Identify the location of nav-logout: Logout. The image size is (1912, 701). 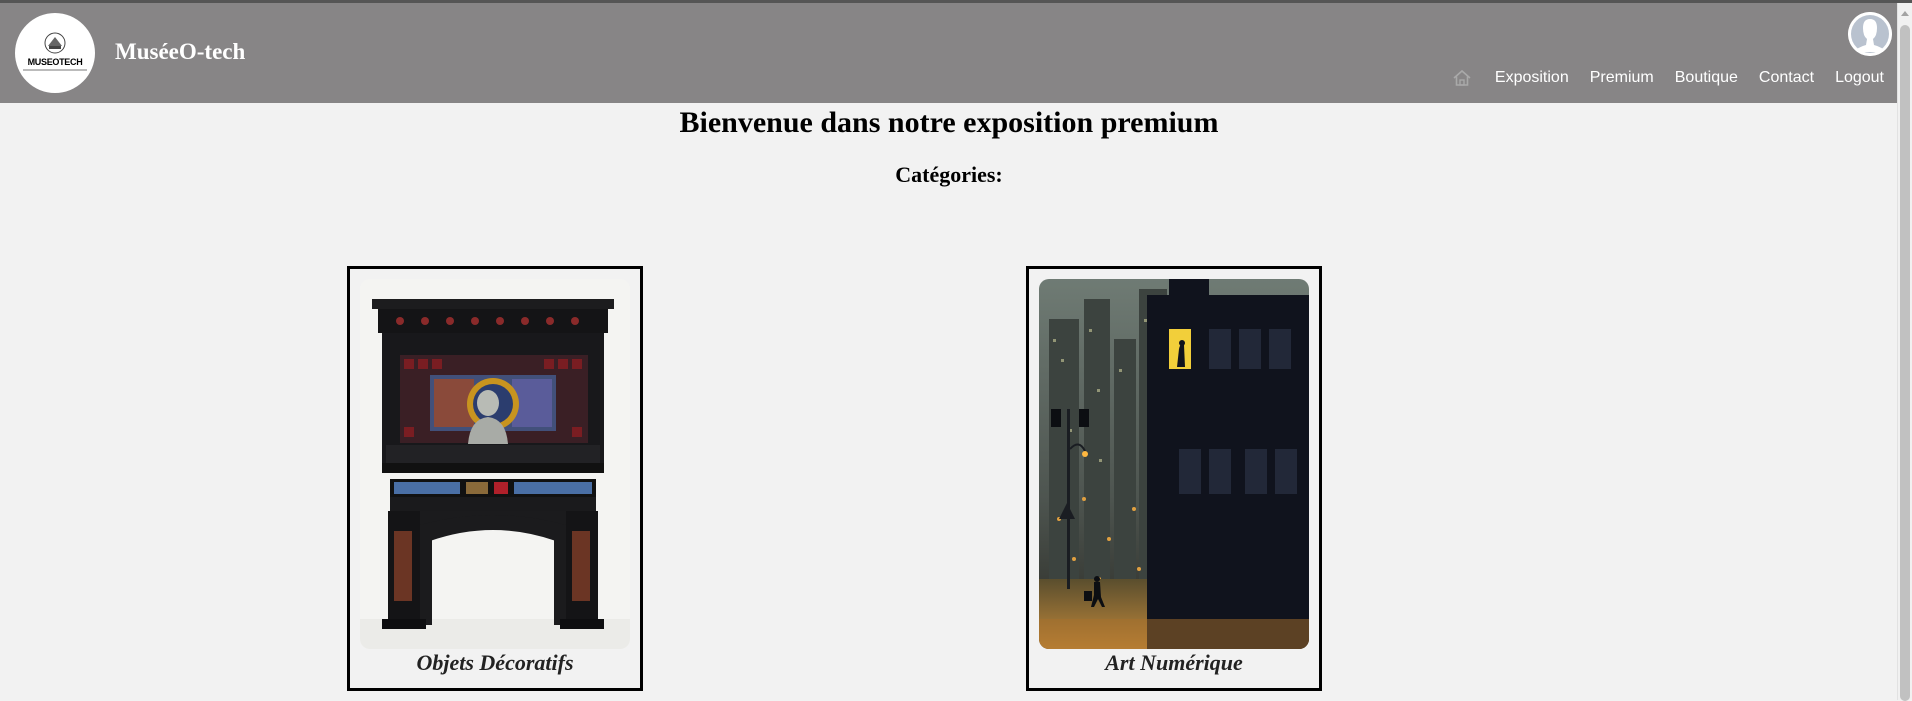
(1859, 78).